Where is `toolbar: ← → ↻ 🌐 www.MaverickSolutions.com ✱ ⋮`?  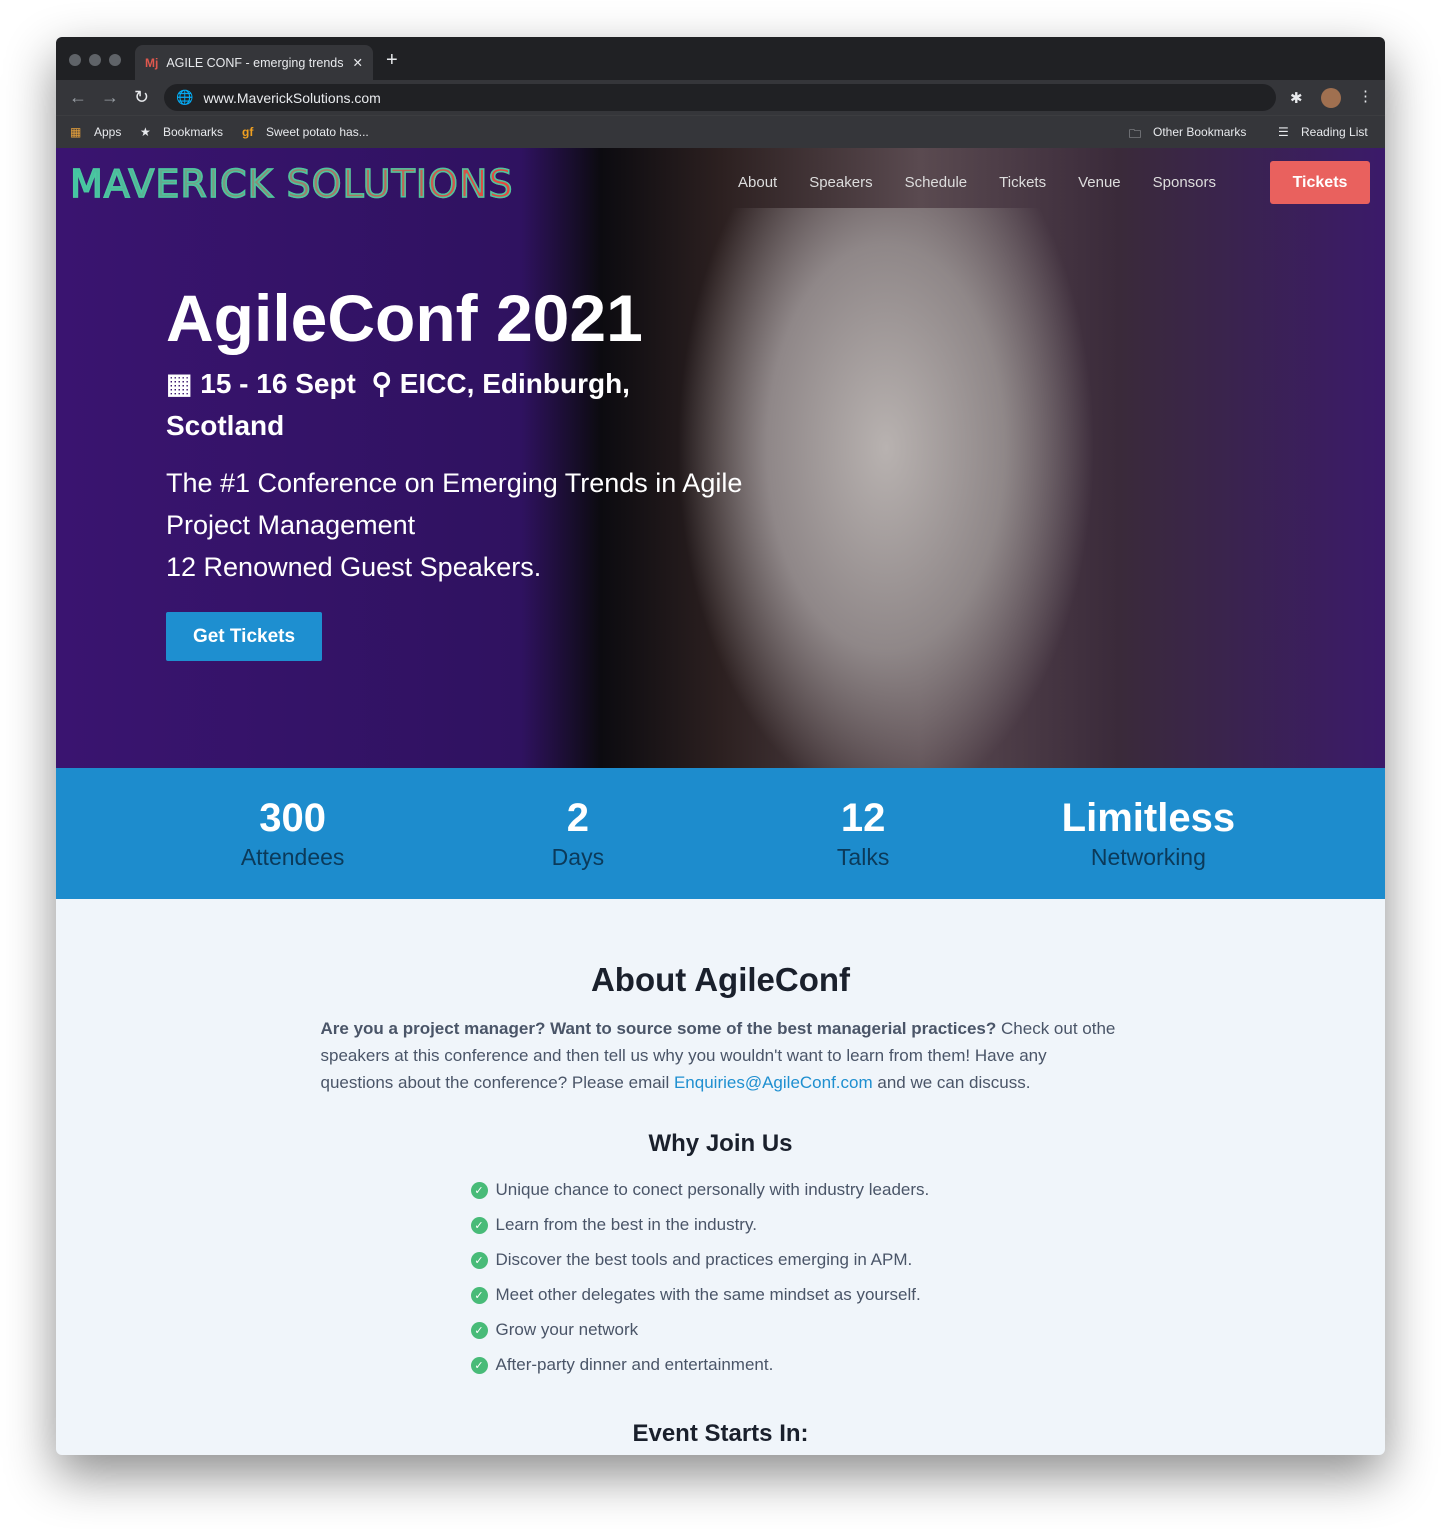 toolbar: ← → ↻ 🌐 www.MaverickSolutions.com ✱ ⋮ is located at coordinates (720, 97).